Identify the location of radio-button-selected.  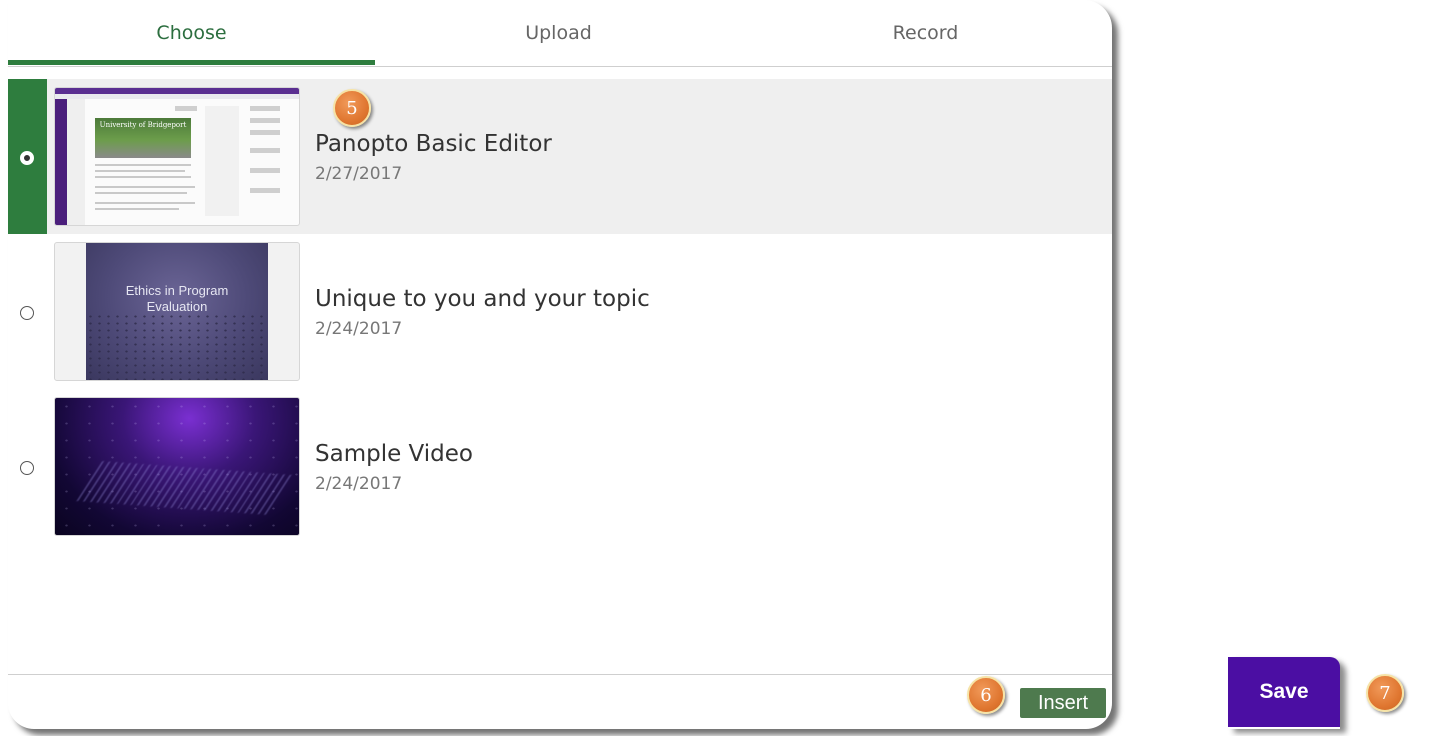
(27, 158).